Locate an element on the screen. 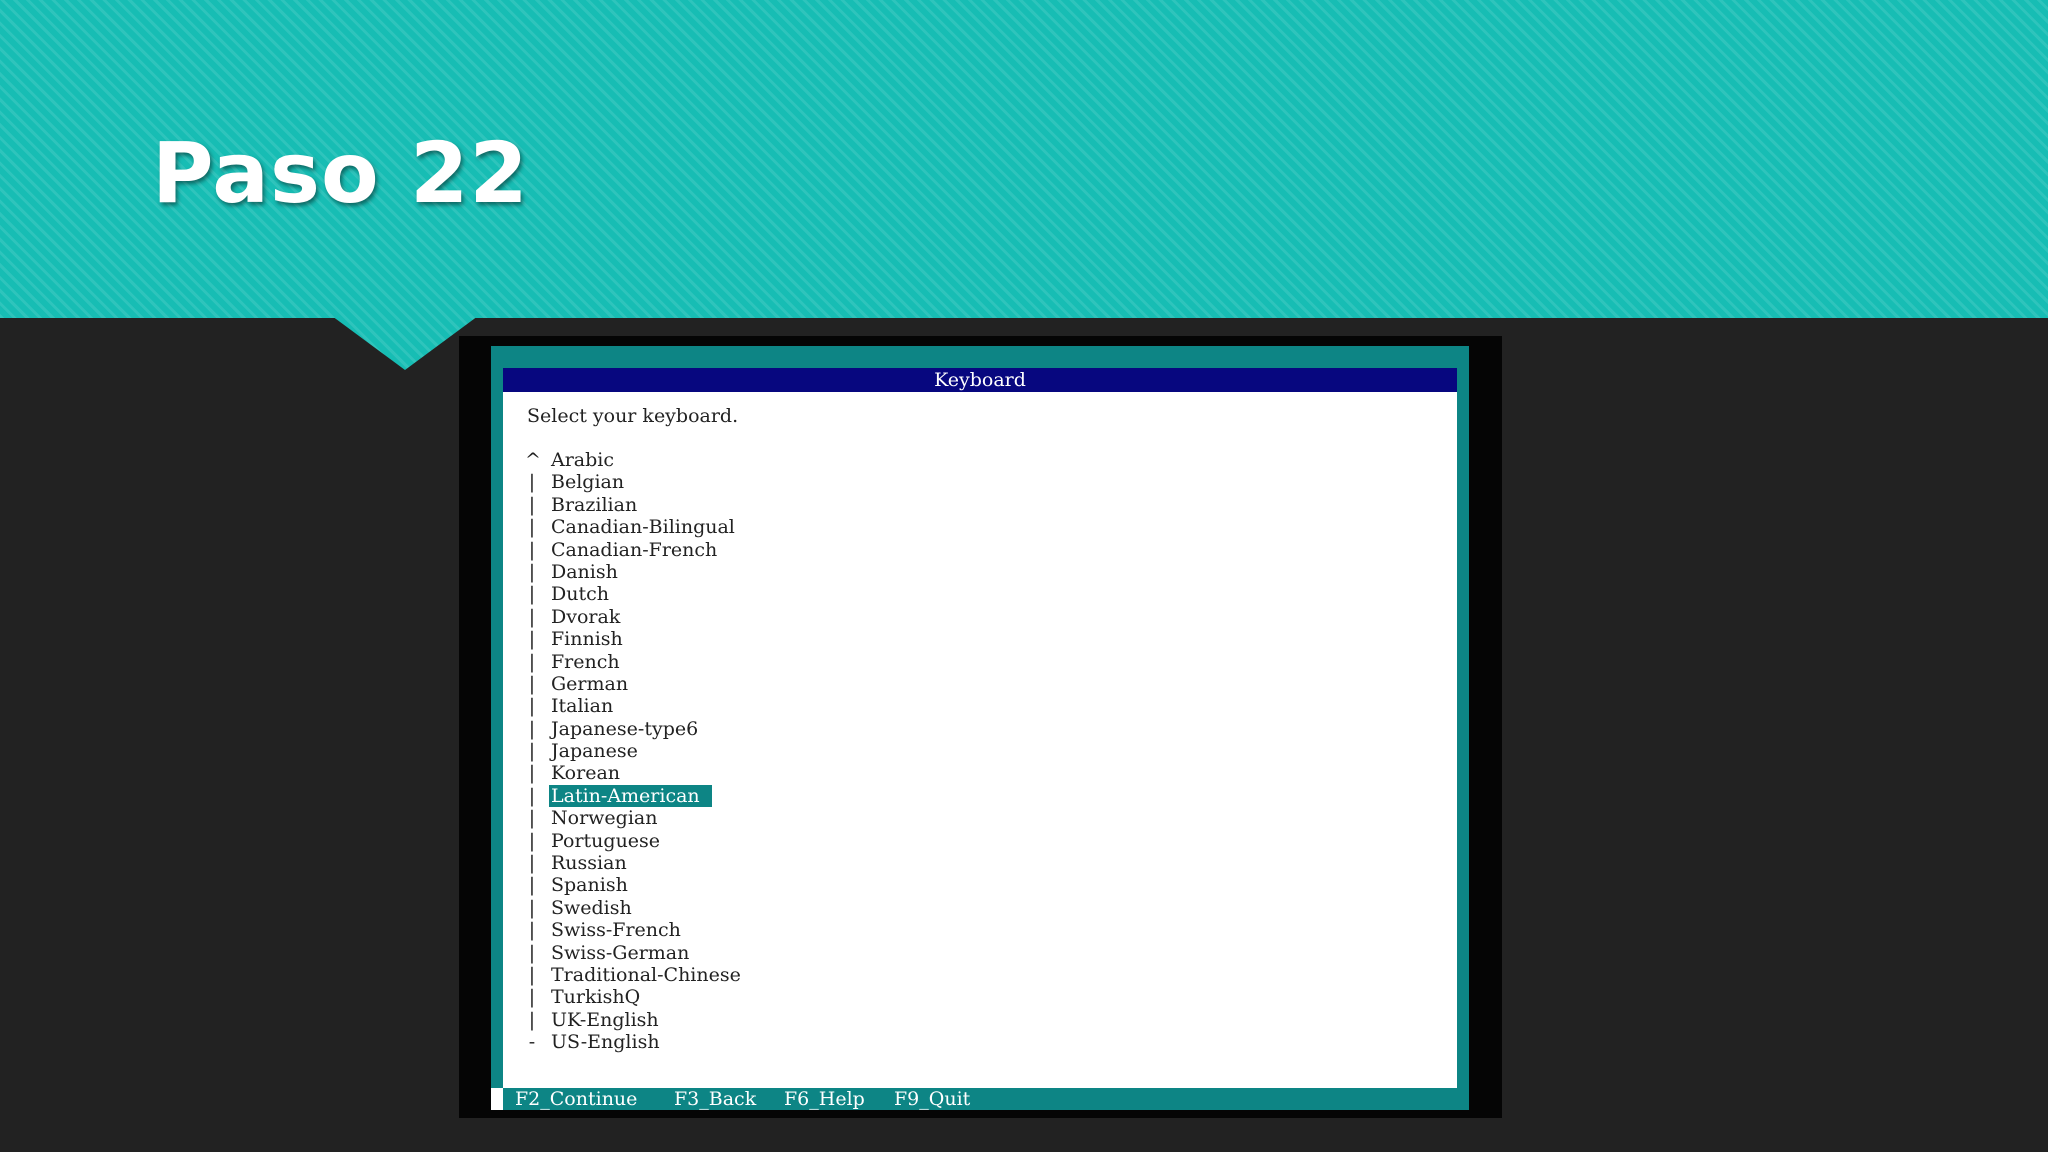 The height and width of the screenshot is (1152, 2048). list-item-label: UK-English is located at coordinates (605, 1019).